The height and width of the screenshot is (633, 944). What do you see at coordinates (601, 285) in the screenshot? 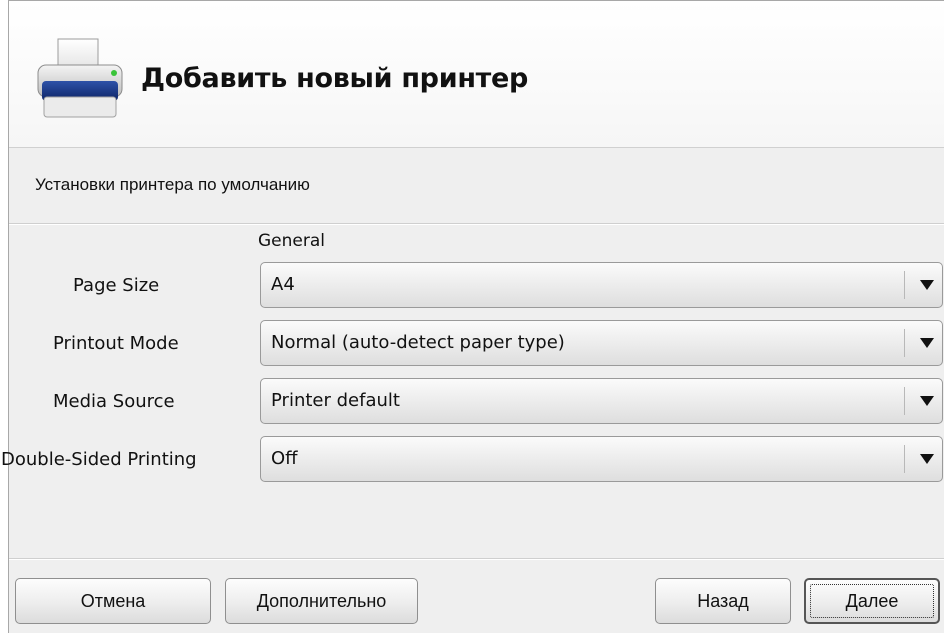
I see `page-size-select: A4` at bounding box center [601, 285].